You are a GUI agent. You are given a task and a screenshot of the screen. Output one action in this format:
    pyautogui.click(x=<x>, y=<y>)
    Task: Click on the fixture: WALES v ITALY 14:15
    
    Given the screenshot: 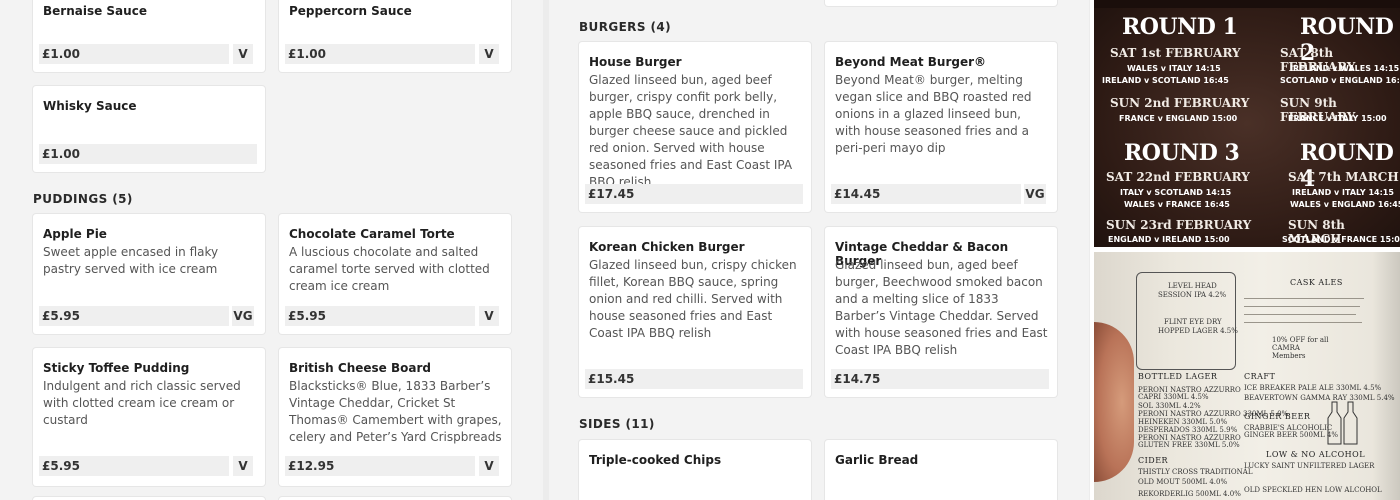 What is the action you would take?
    pyautogui.click(x=1174, y=68)
    